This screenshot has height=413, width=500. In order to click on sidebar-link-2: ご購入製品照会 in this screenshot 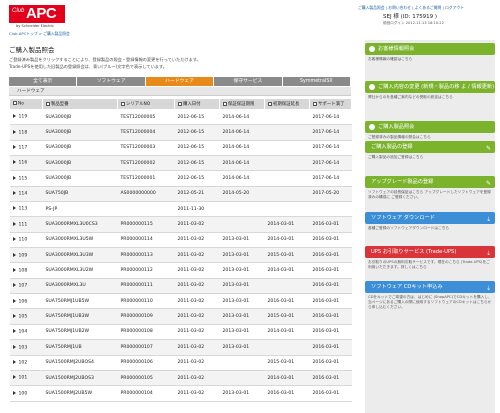, I will do `click(430, 127)`.